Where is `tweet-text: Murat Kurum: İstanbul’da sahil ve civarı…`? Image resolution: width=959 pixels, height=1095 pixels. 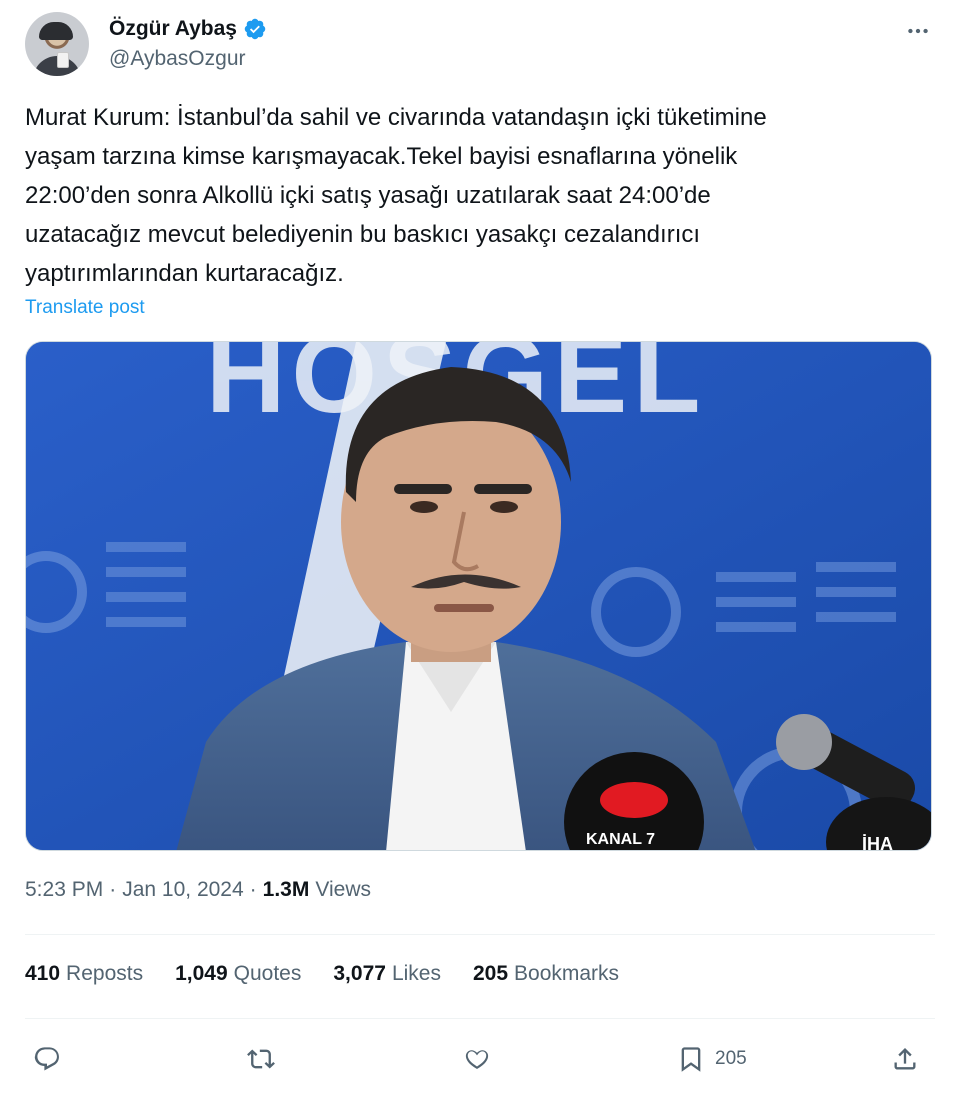 tweet-text: Murat Kurum: İstanbul’da sahil ve civarı… is located at coordinates (396, 195).